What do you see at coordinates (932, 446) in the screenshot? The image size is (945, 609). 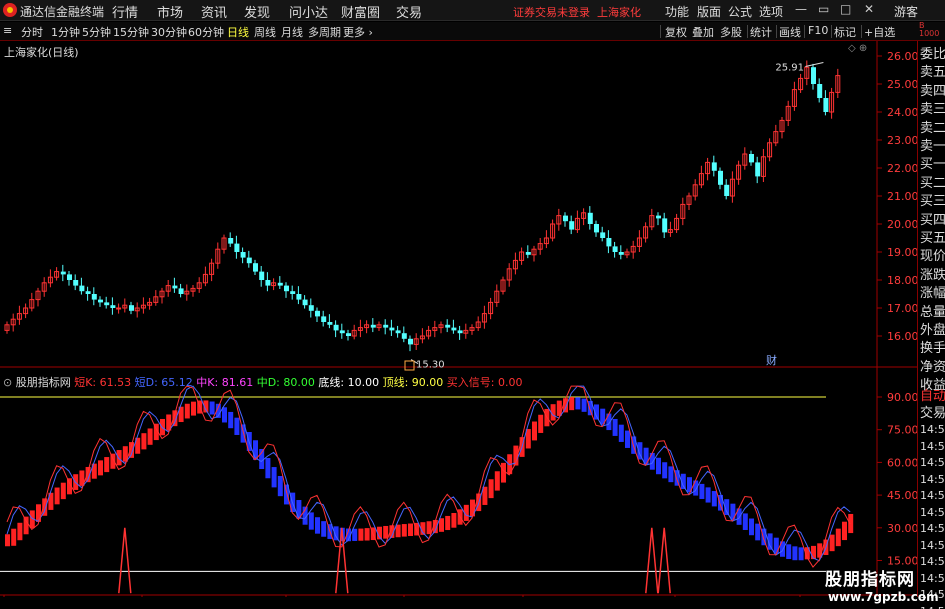 I see `trade-time-1: 14:56` at bounding box center [932, 446].